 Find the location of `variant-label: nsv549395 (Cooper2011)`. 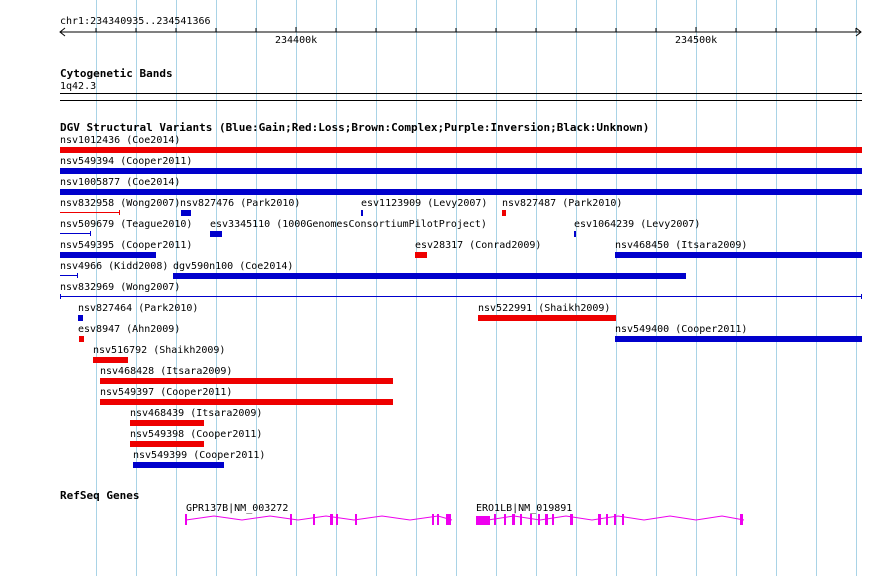

variant-label: nsv549395 (Cooper2011) is located at coordinates (126, 245).